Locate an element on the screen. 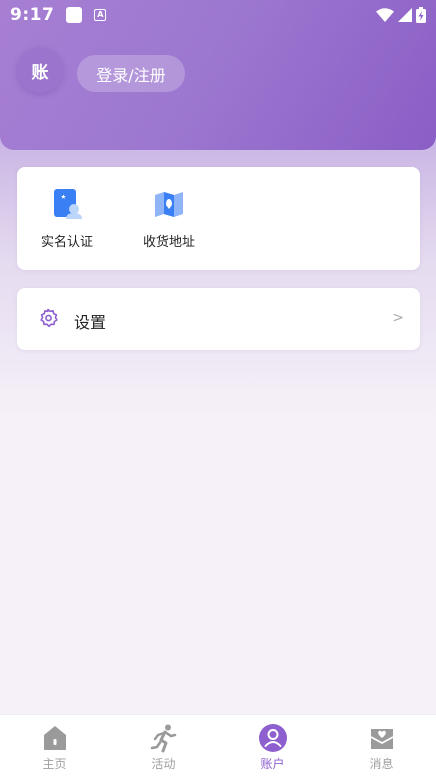 Image resolution: width=436 pixels, height=776 pixels. tool-shipping-address: 收货地址 is located at coordinates (169, 218).